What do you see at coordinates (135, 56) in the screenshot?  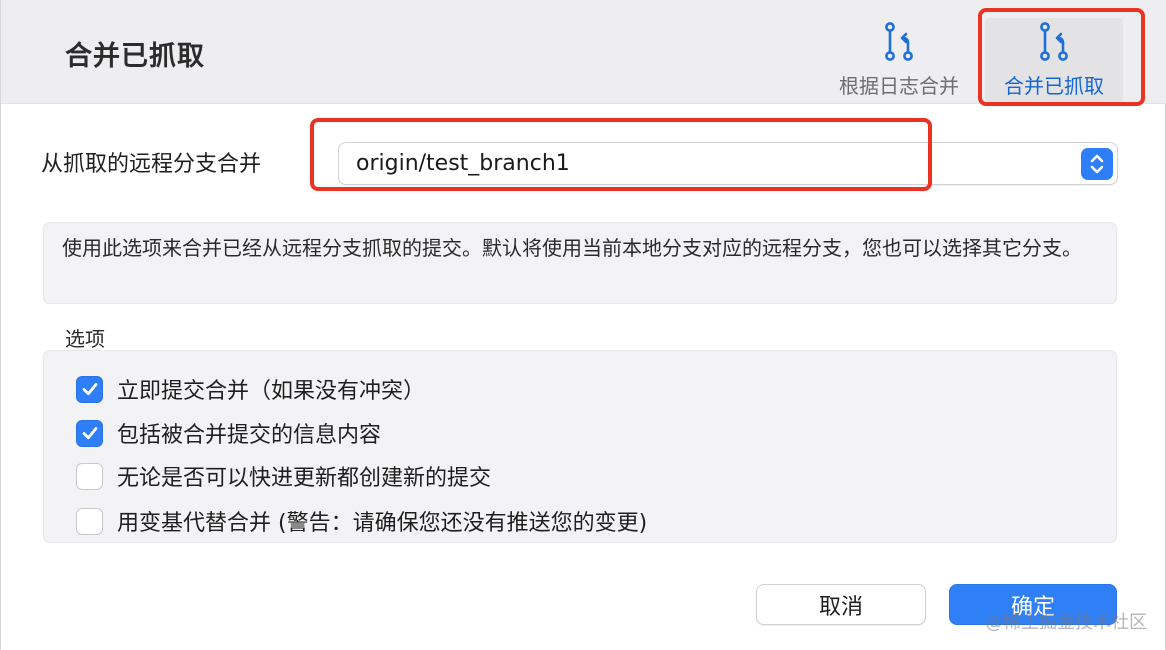 I see `dialog-title: 合并已抓取` at bounding box center [135, 56].